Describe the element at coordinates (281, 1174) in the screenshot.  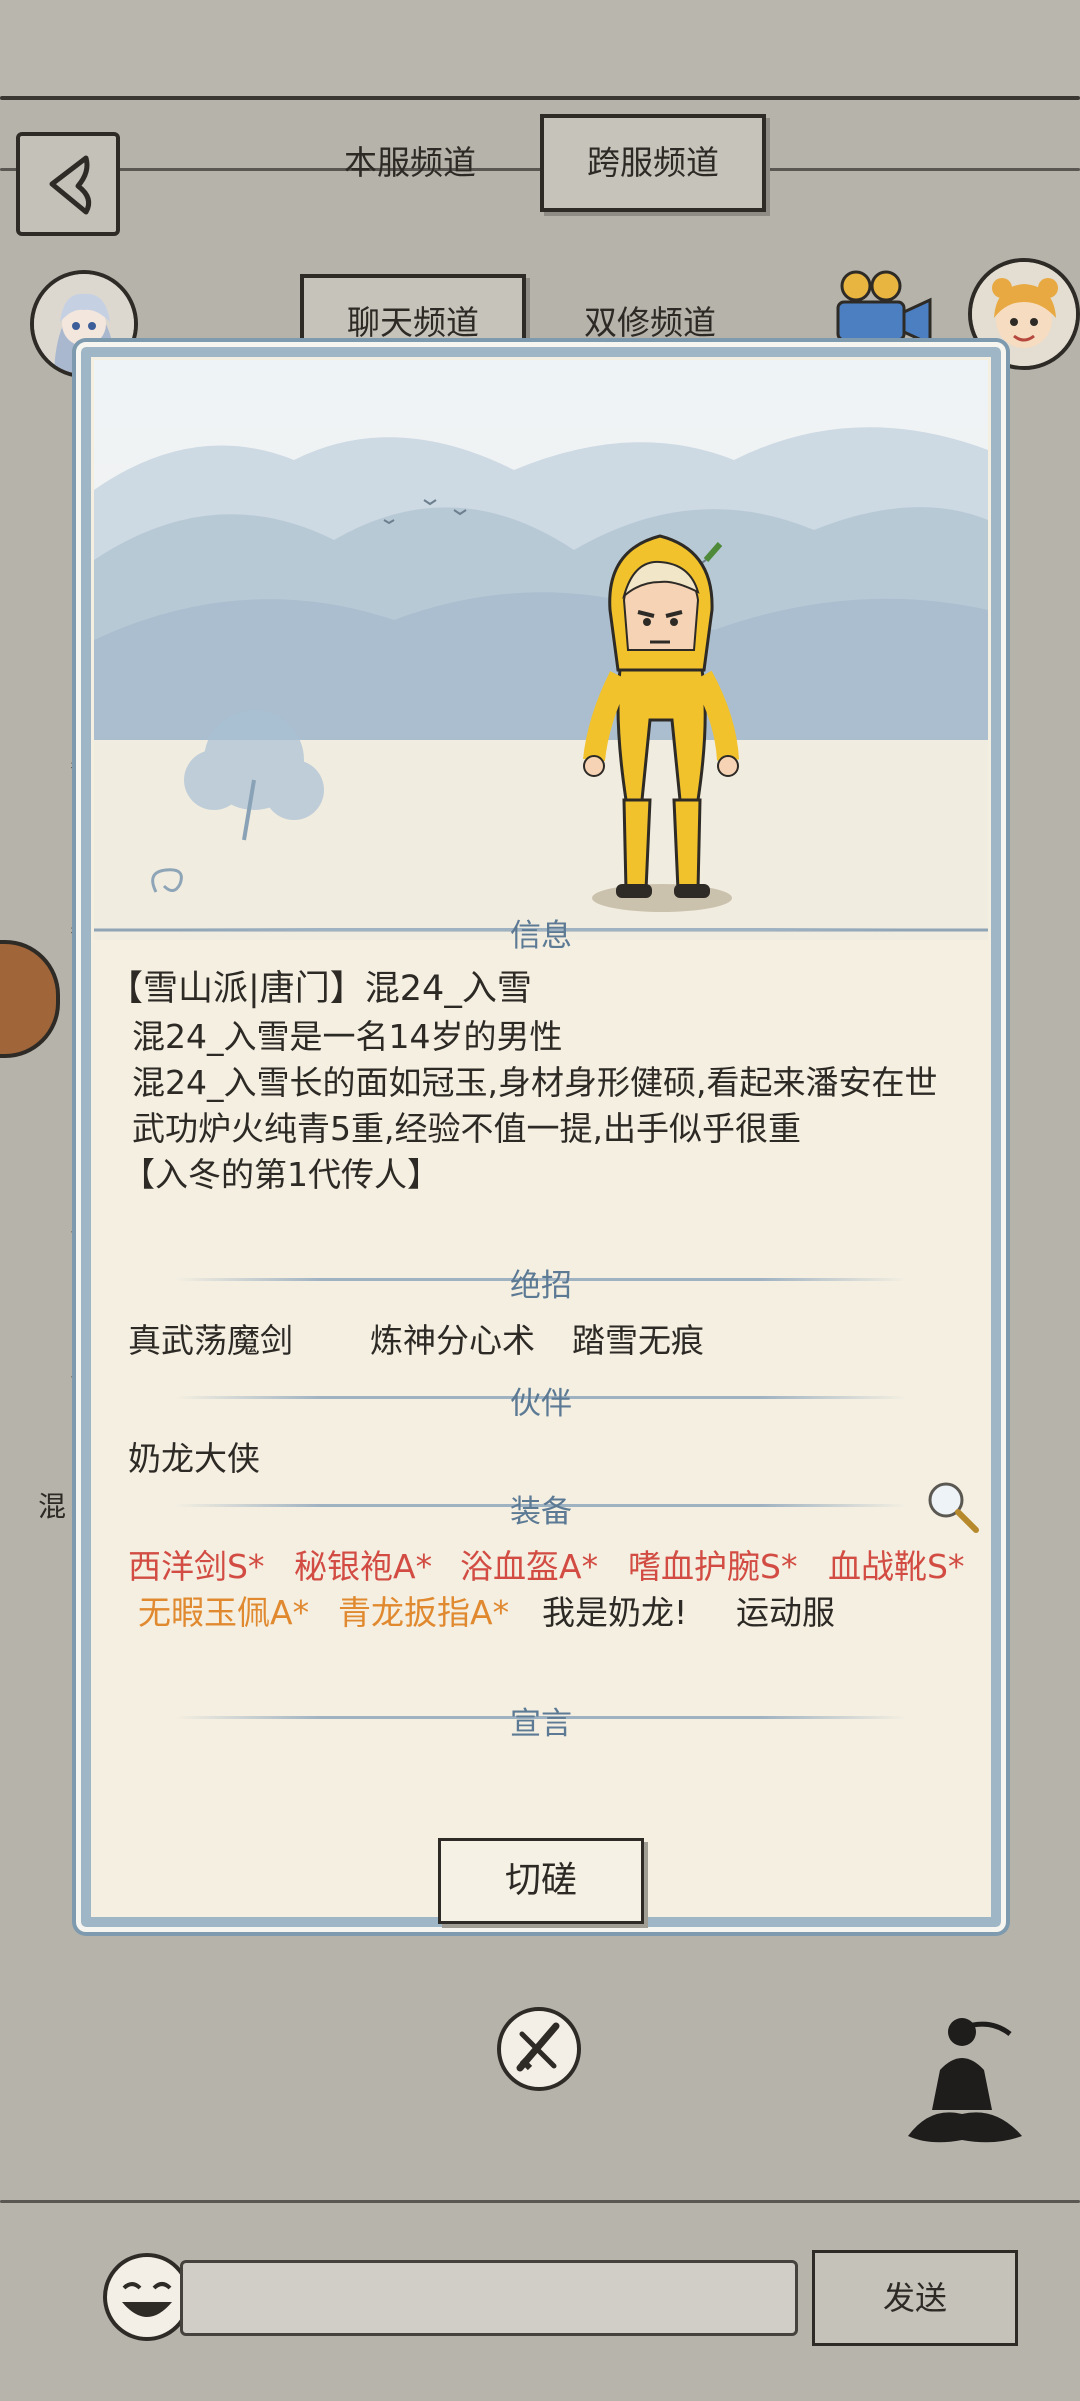
I see `info-line-lineage: 【入冬的第1代传人】` at that location.